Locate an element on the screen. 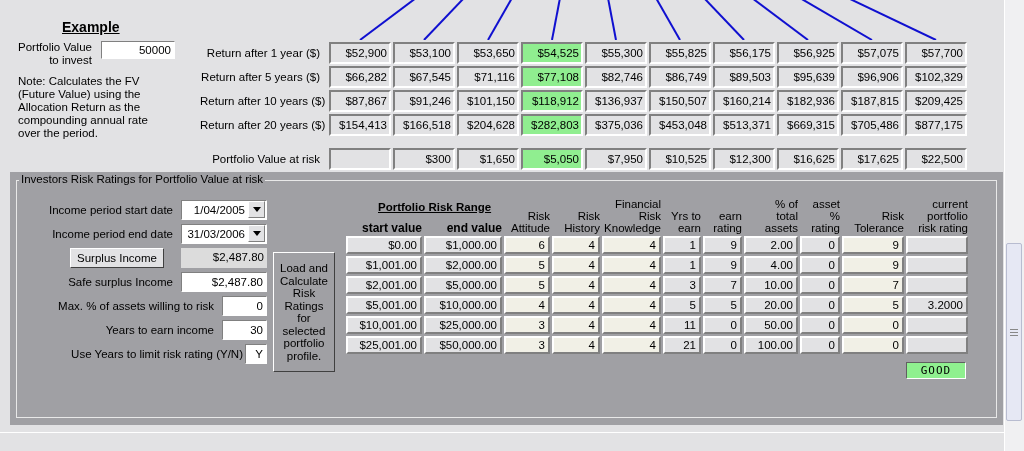 The height and width of the screenshot is (451, 1024). column-header: earn rating is located at coordinates (727, 222).